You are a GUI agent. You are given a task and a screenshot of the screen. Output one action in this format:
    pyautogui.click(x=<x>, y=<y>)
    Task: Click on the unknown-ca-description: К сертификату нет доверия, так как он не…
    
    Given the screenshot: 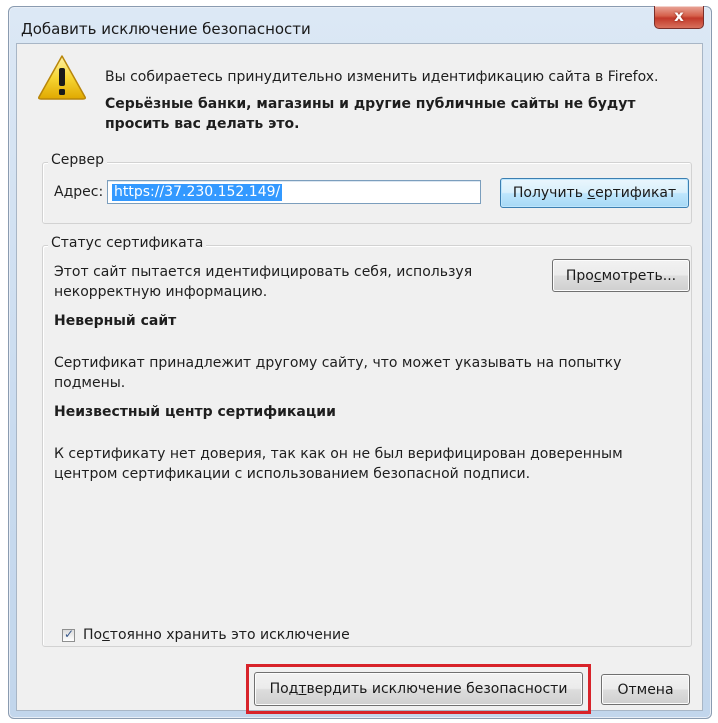 What is the action you would take?
    pyautogui.click(x=338, y=464)
    